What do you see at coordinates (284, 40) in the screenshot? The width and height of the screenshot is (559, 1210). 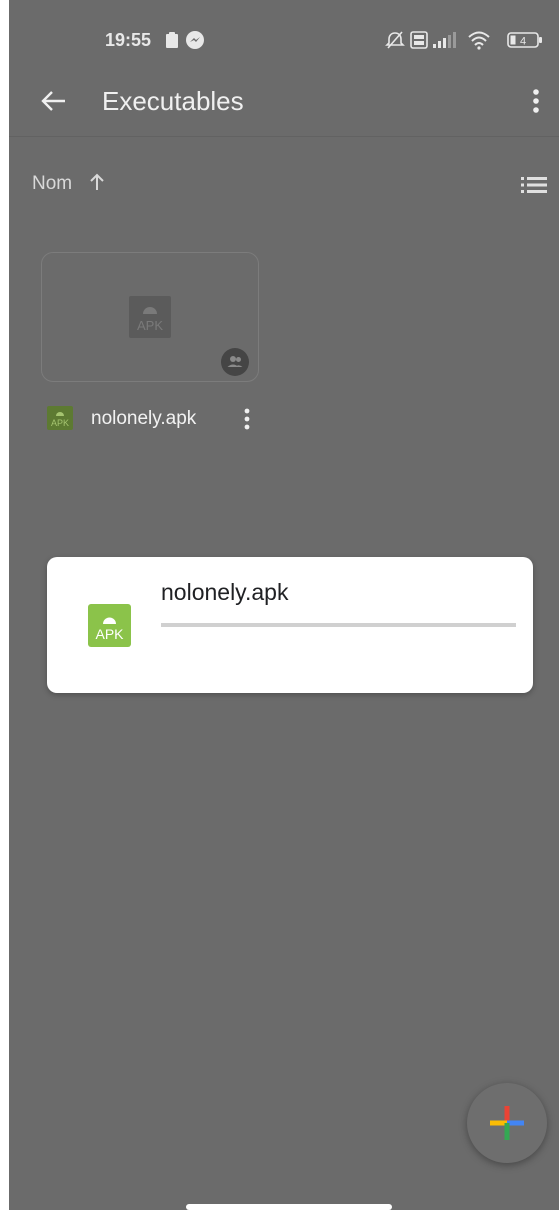 I see `status-bar: 19:55 4` at bounding box center [284, 40].